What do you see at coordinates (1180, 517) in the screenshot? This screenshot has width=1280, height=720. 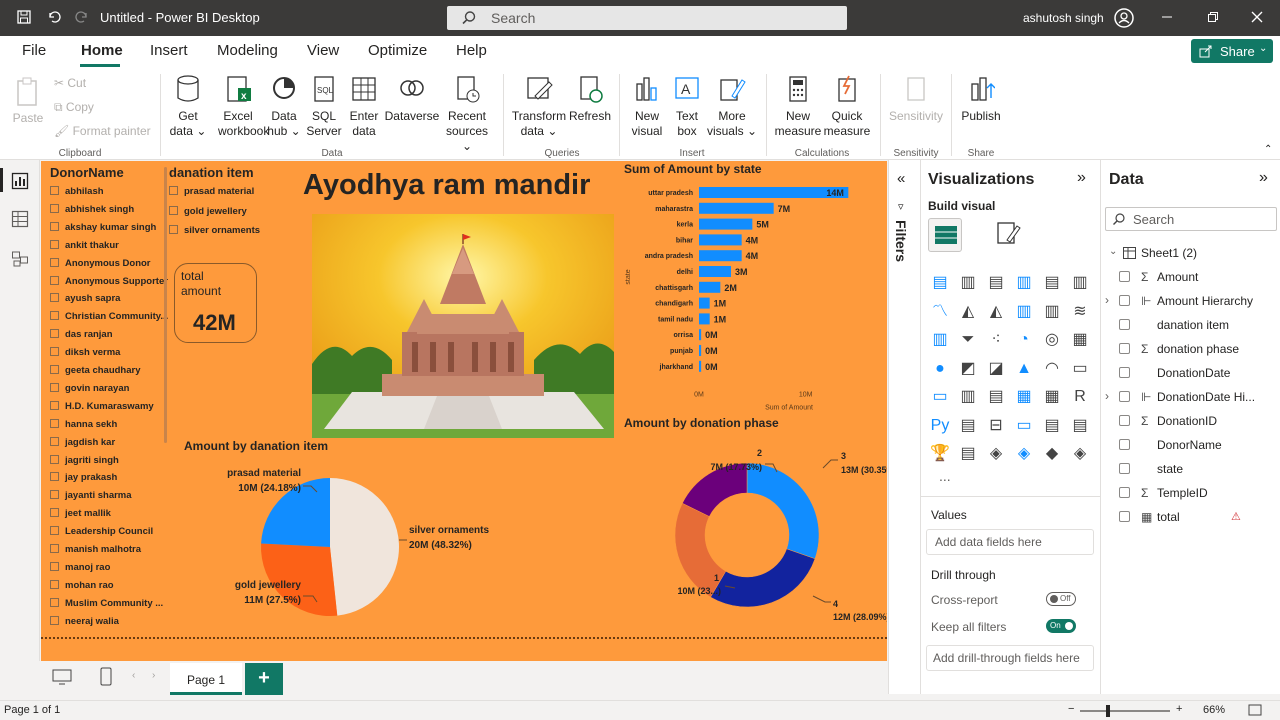 I see `field-item: ▦ total ⚠` at bounding box center [1180, 517].